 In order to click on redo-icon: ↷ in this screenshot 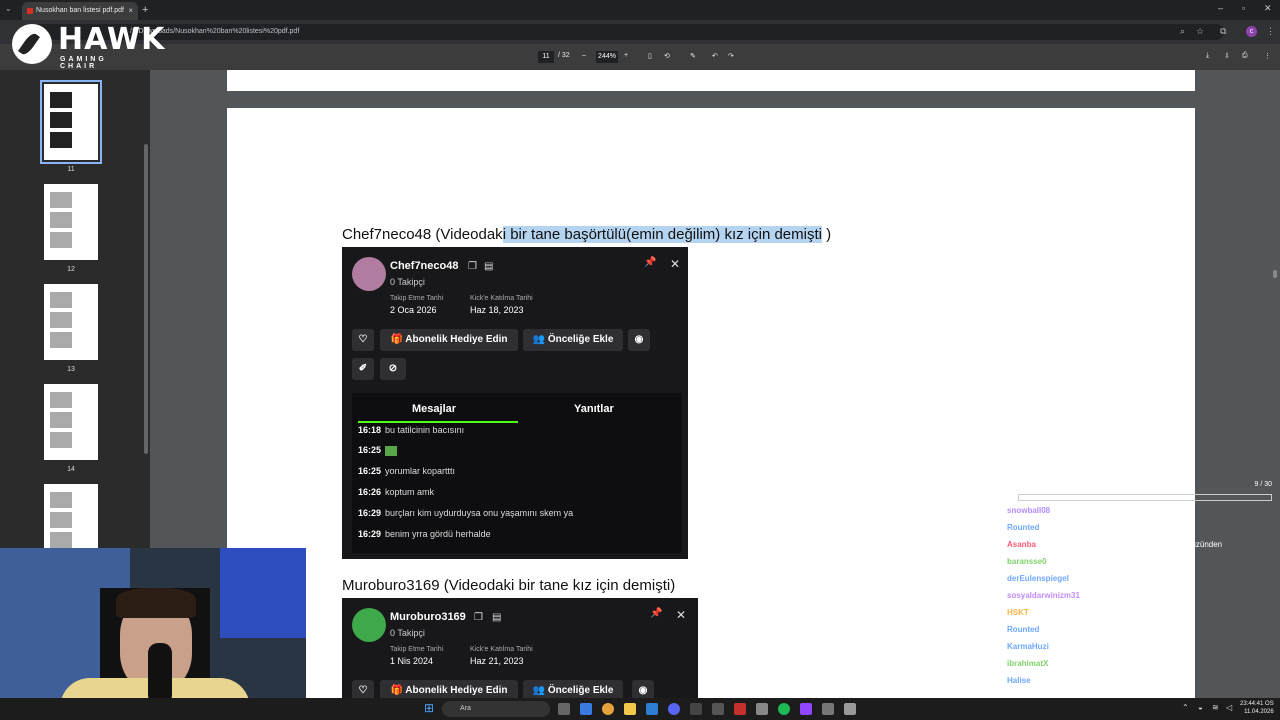, I will do `click(731, 56)`.